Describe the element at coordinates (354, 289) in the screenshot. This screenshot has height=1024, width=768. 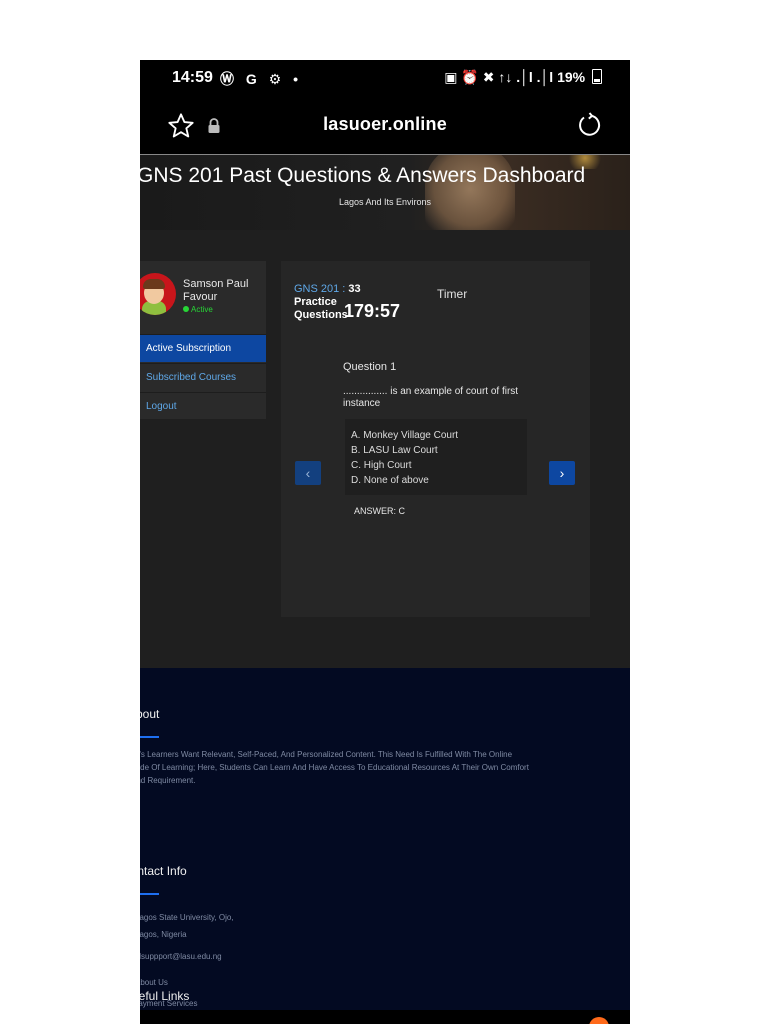
I see `question-count: 33` at that location.